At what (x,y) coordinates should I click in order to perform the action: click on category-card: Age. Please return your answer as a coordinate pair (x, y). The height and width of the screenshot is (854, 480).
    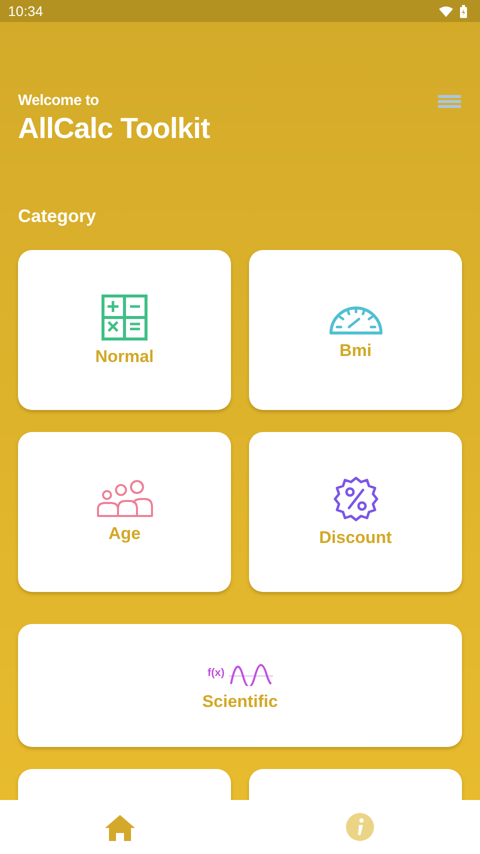
    Looking at the image, I should click on (124, 512).